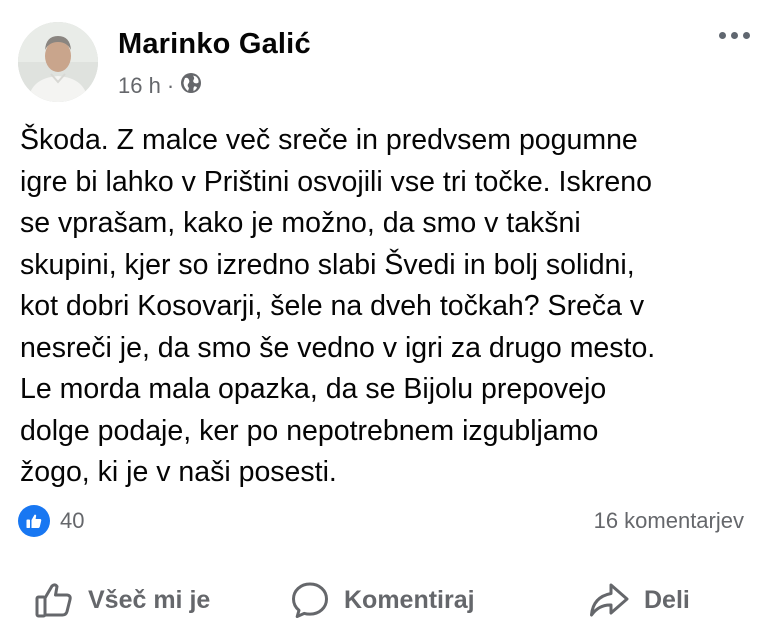  What do you see at coordinates (384, 61) in the screenshot?
I see `post-header: Marinko Galić 16 h ·` at bounding box center [384, 61].